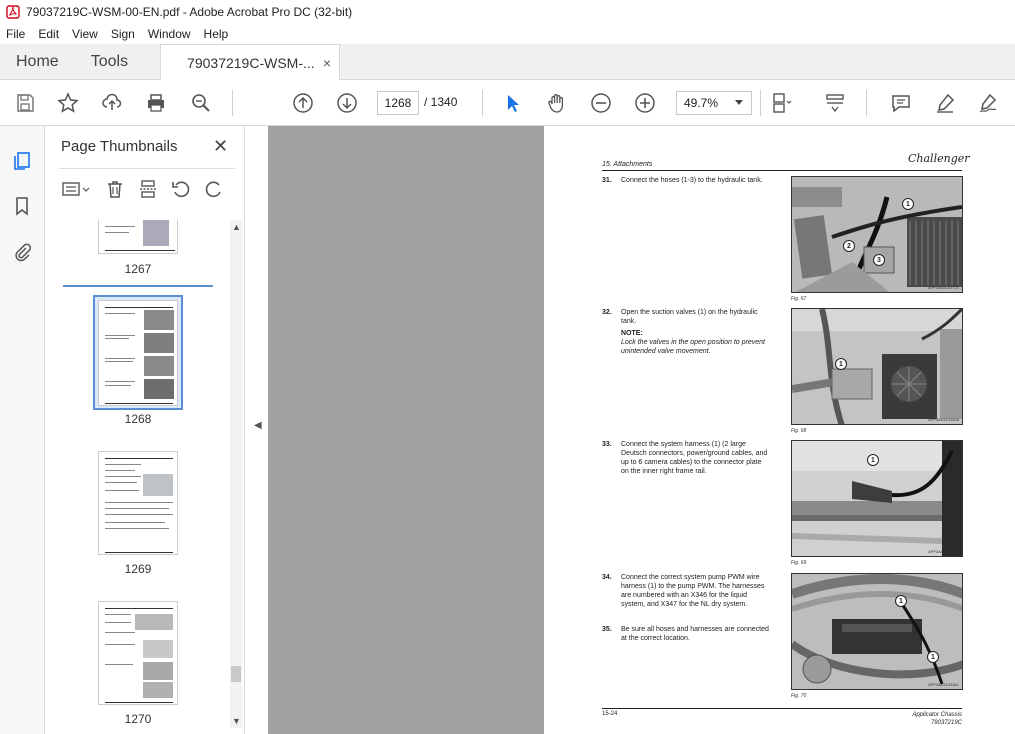 Image resolution: width=1015 pixels, height=734 pixels. I want to click on figure-code: APF3AD1103848, so click(943, 419).